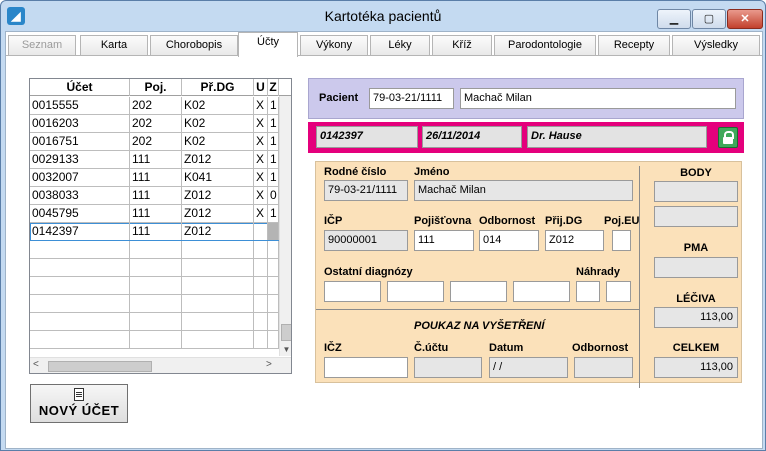 Image resolution: width=766 pixels, height=451 pixels. I want to click on tab-karta: Karta, so click(114, 45).